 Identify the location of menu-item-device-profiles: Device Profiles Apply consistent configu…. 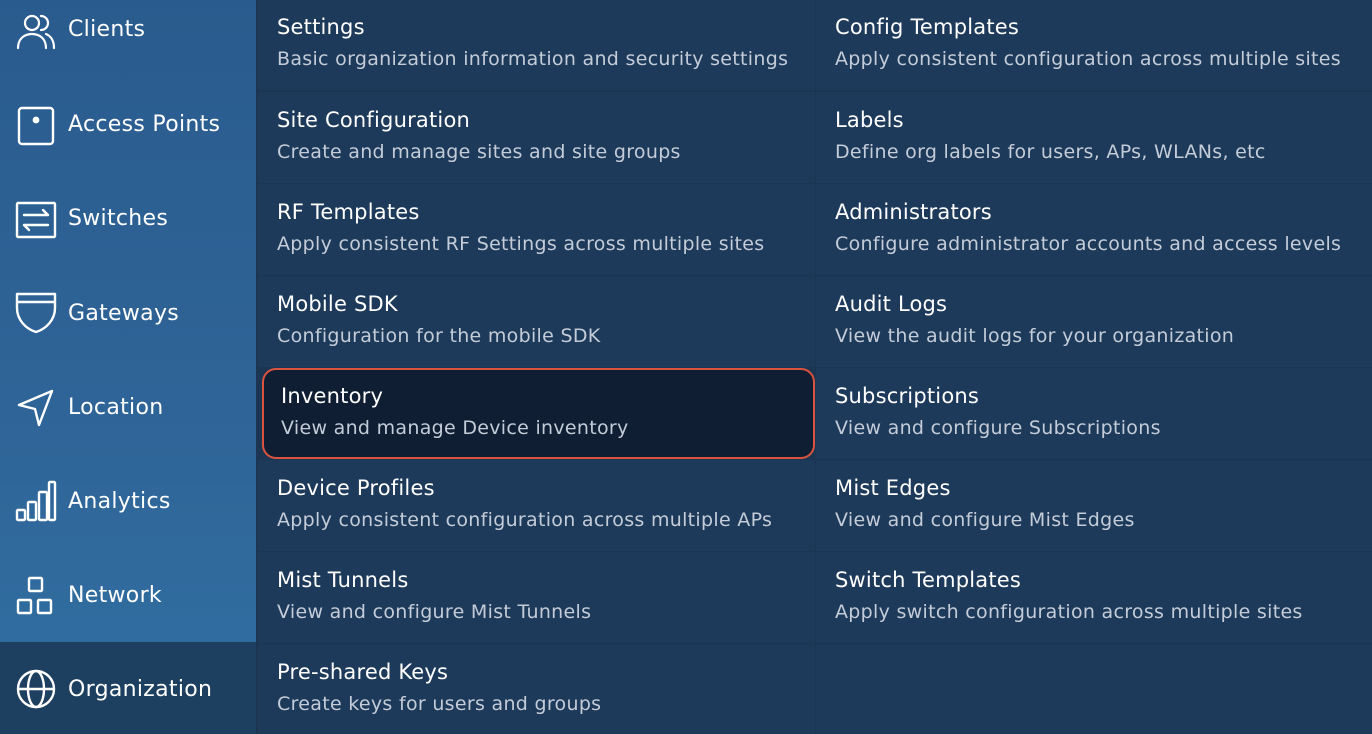
(536, 505).